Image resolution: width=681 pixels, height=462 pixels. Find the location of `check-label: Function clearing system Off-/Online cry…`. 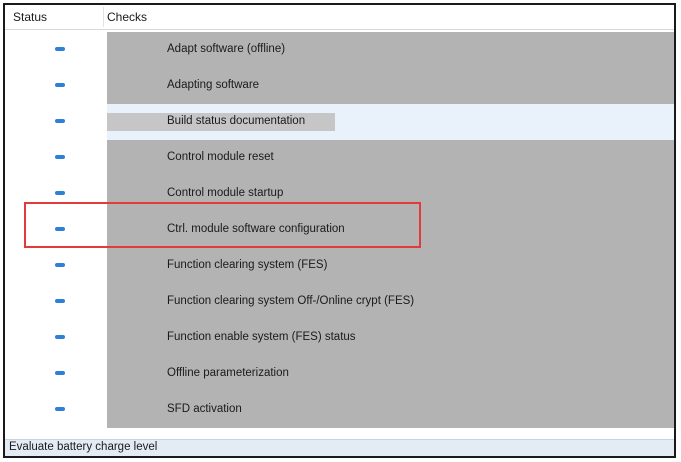

check-label: Function clearing system Off-/Online cry… is located at coordinates (291, 301).